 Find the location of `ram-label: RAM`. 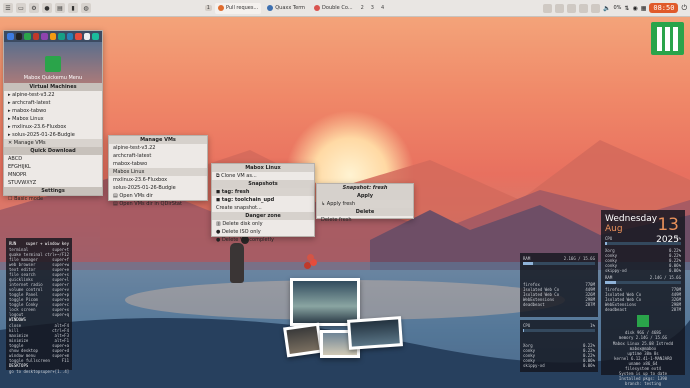

ram-label: RAM is located at coordinates (527, 258).